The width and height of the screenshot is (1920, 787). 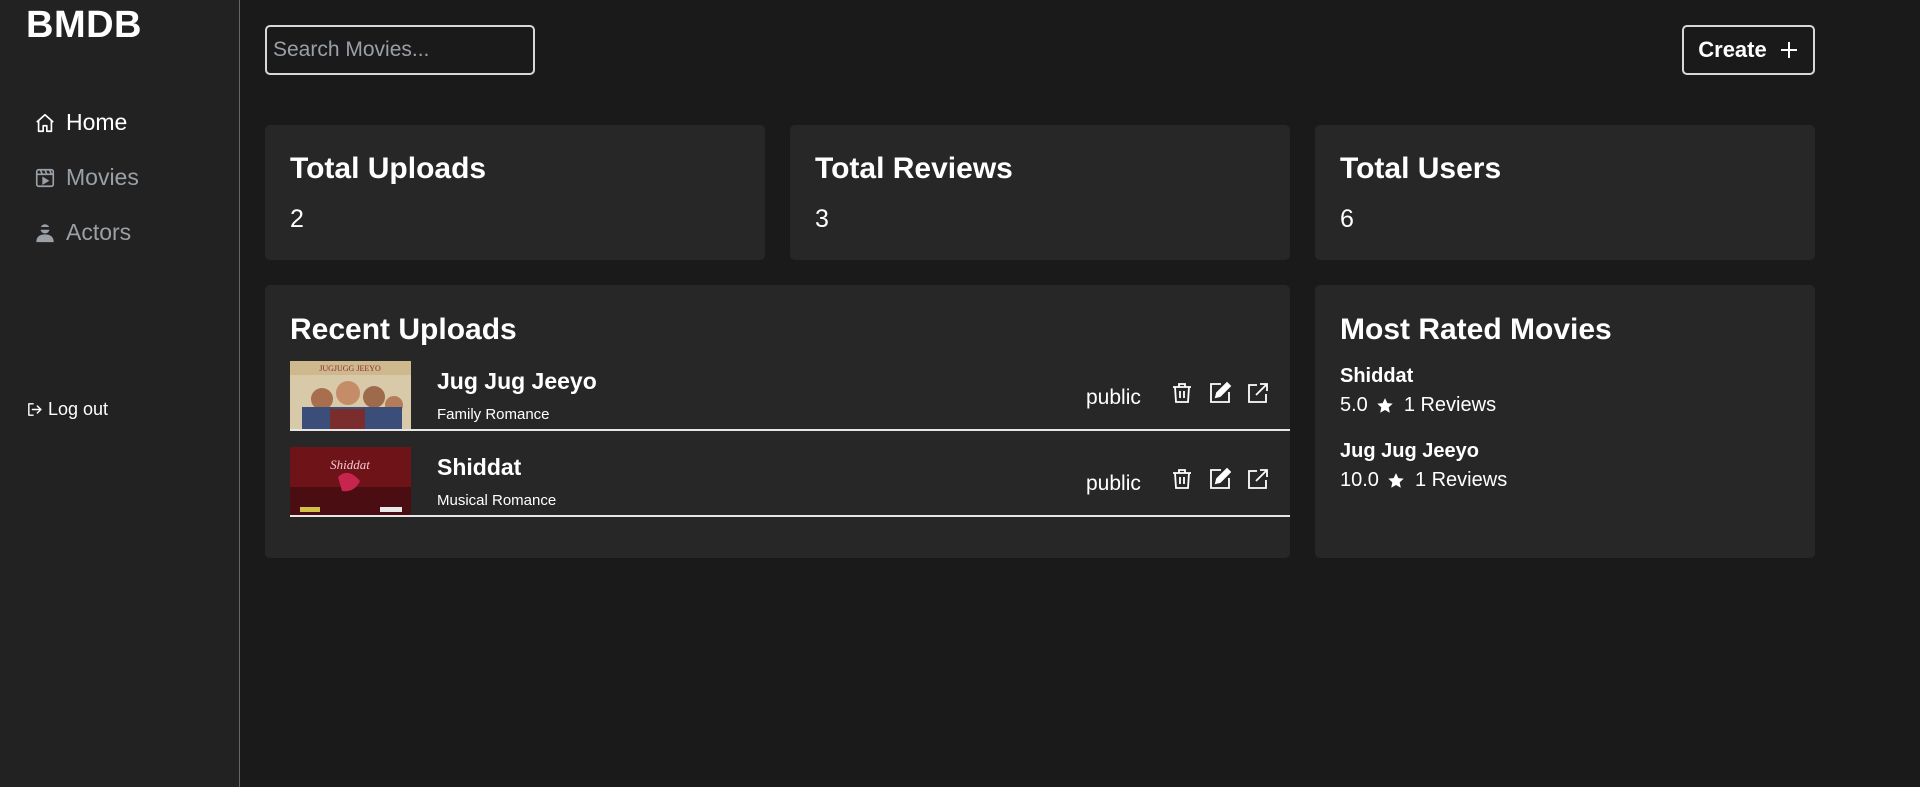 What do you see at coordinates (297, 219) in the screenshot?
I see `stat-value: 2` at bounding box center [297, 219].